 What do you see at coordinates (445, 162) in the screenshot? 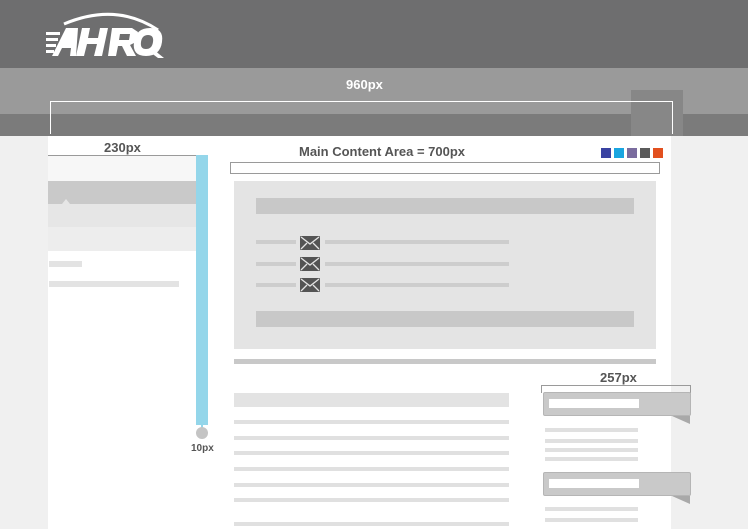
I see `main-content-bracket-top` at bounding box center [445, 162].